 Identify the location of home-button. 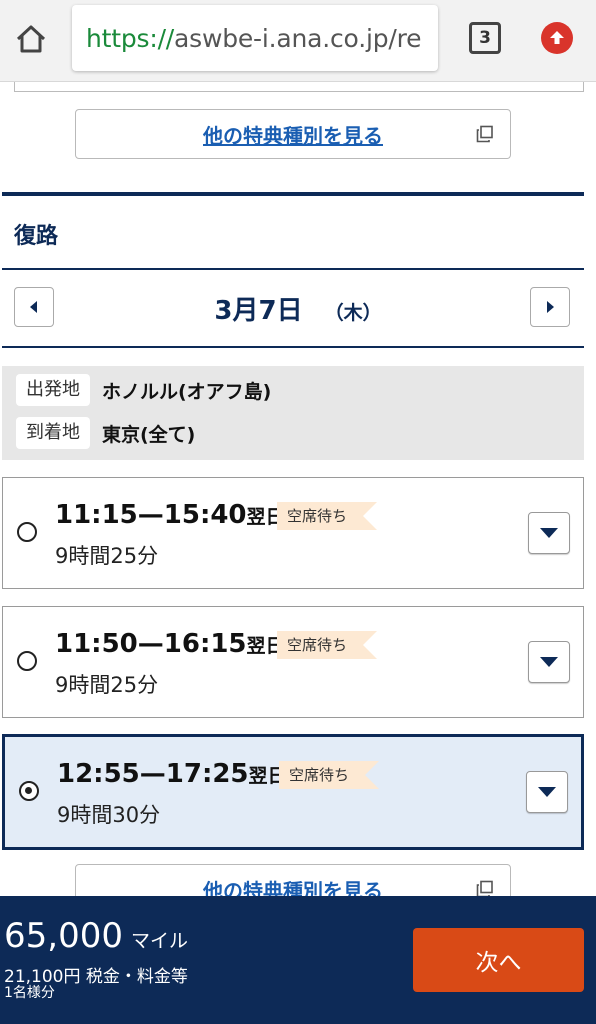
(31, 39).